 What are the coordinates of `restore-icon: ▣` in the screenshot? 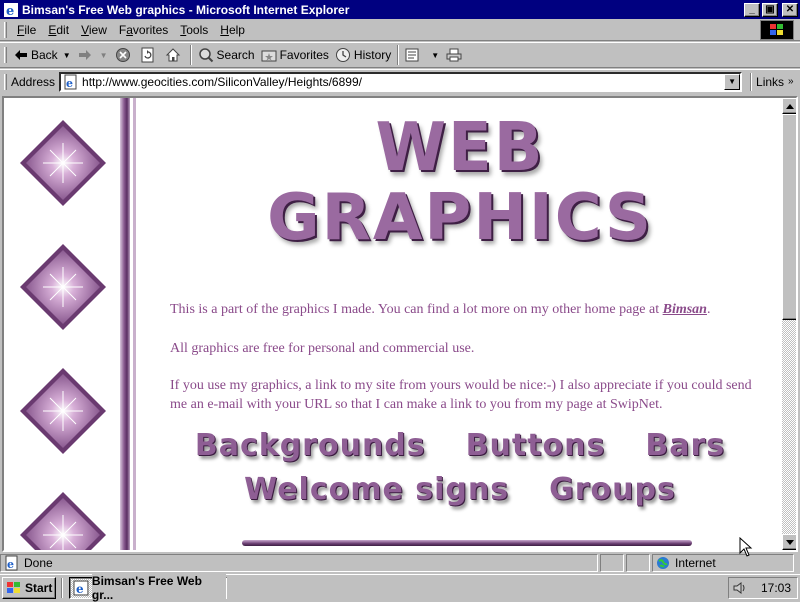 It's located at (770, 9).